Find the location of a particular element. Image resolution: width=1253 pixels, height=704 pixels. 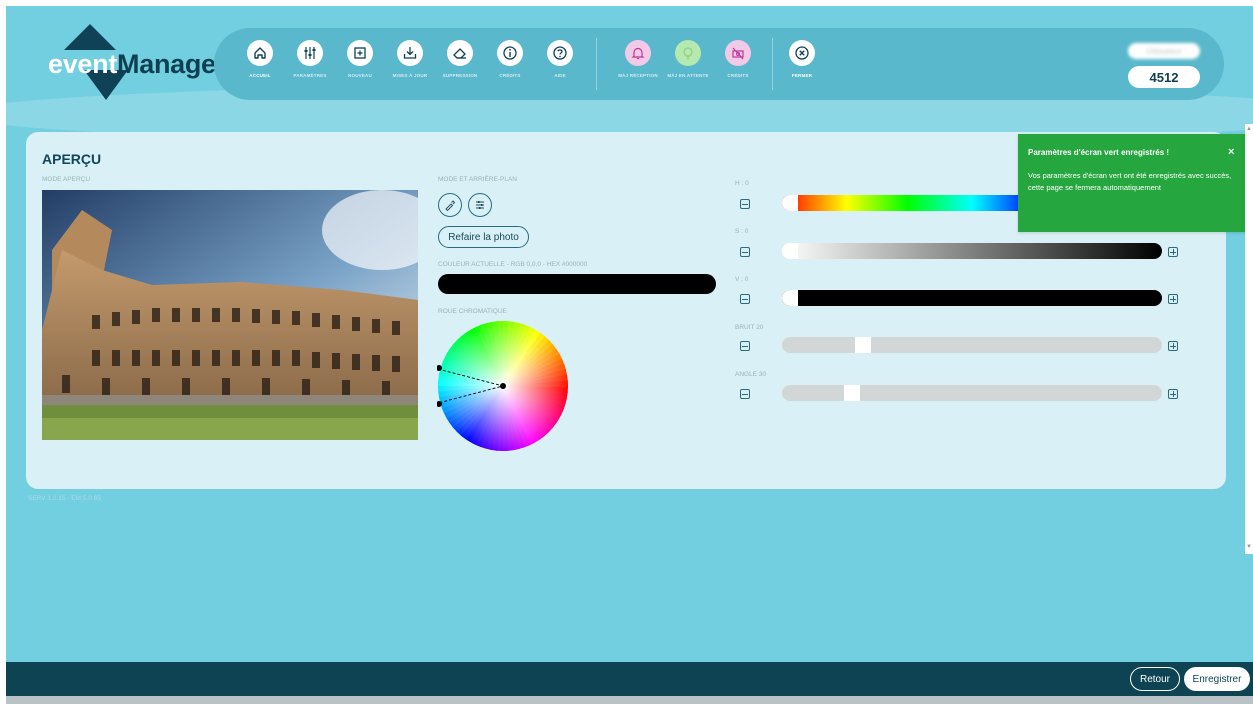

toolbar-no-credits-label: CRÉDITS is located at coordinates (738, 75).